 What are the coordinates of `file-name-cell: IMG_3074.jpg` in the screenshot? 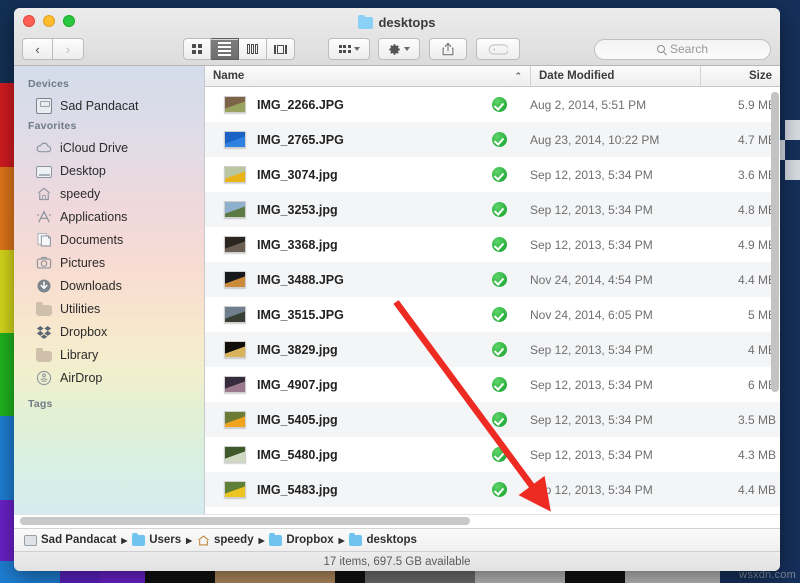 It's located at (348, 174).